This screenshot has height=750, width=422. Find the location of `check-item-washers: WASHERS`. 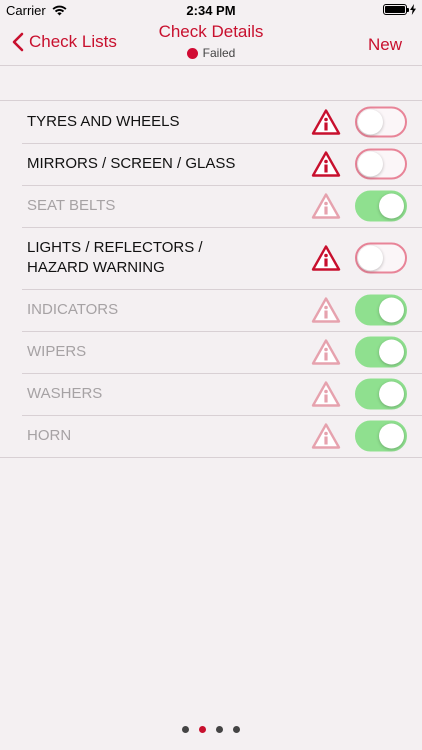

check-item-washers: WASHERS is located at coordinates (211, 394).